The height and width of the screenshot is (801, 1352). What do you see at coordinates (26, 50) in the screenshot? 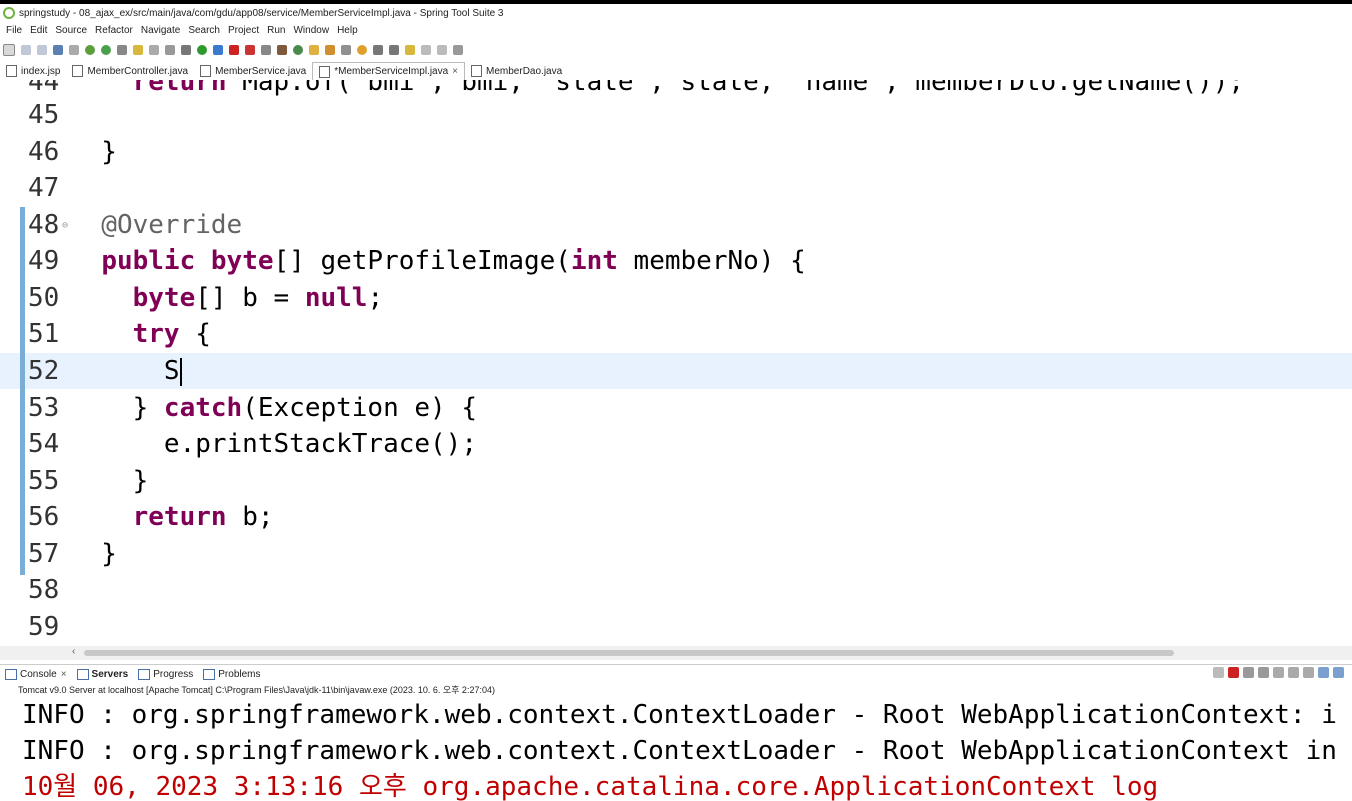
I see `save-icon` at bounding box center [26, 50].